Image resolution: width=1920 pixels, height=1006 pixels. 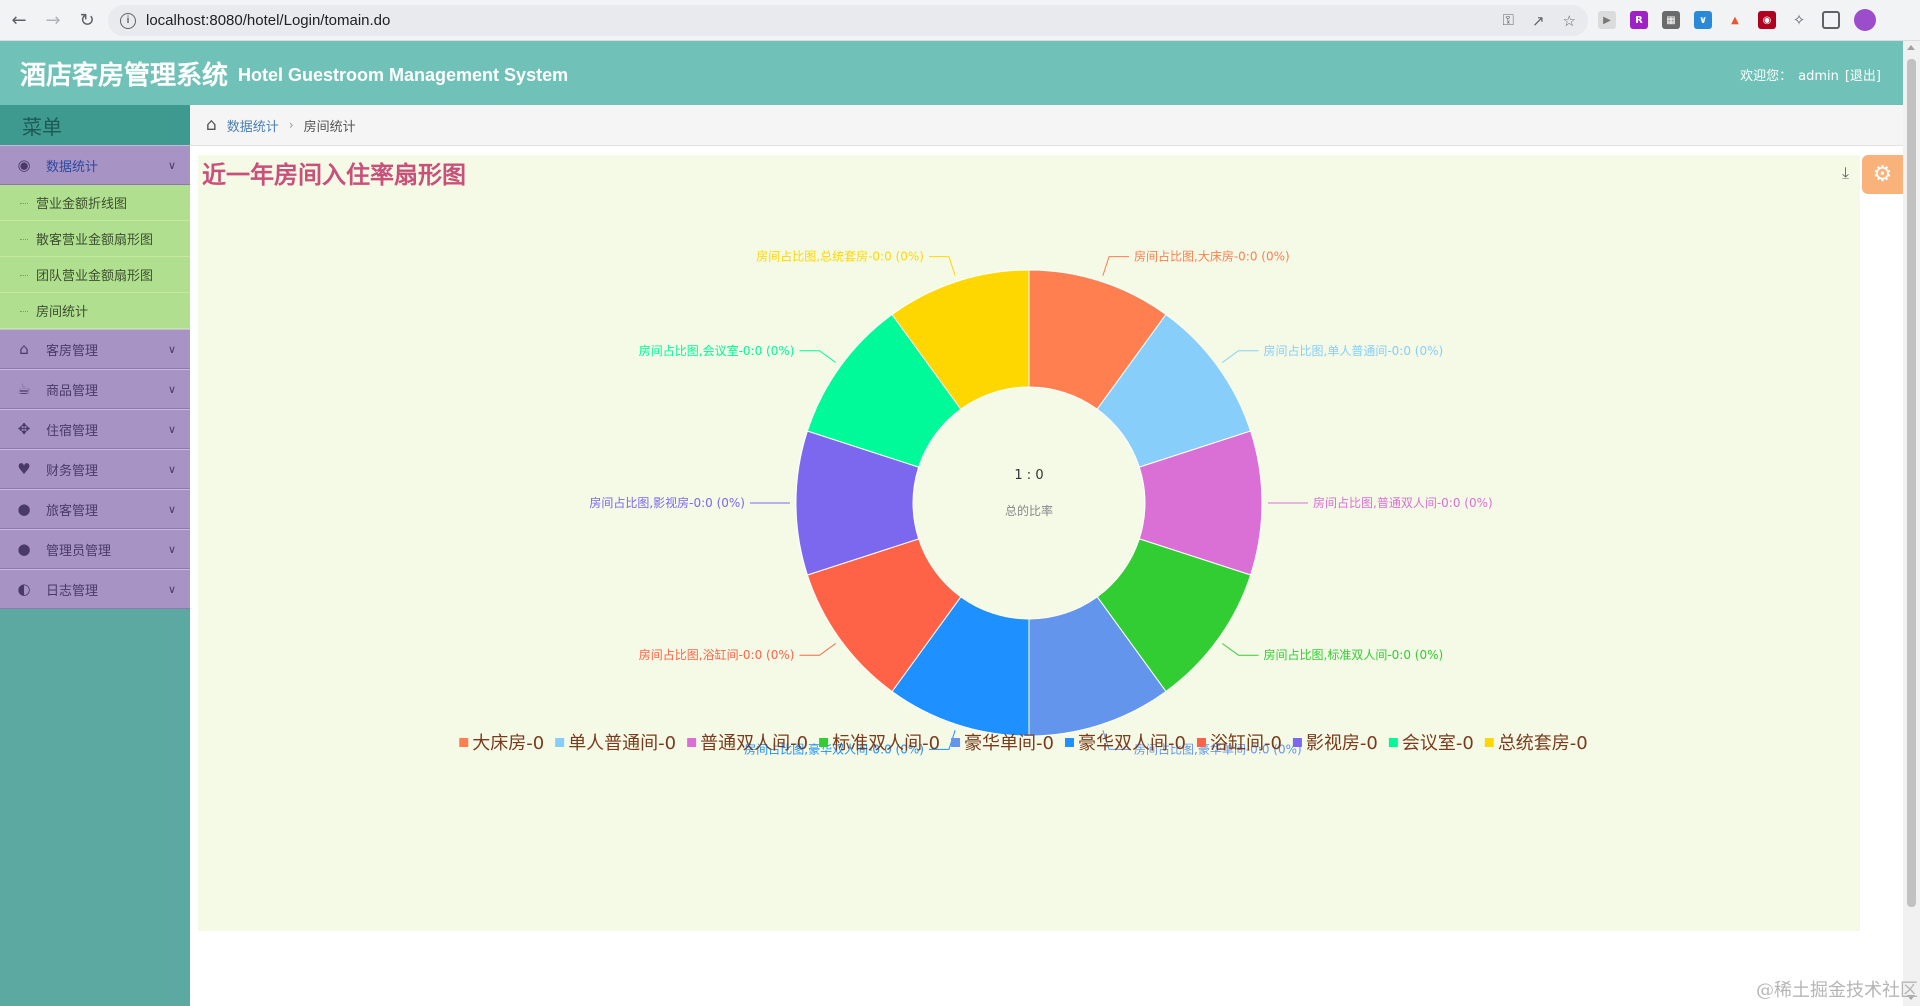 I want to click on menu-group-label: 商品管理, so click(x=72, y=391).